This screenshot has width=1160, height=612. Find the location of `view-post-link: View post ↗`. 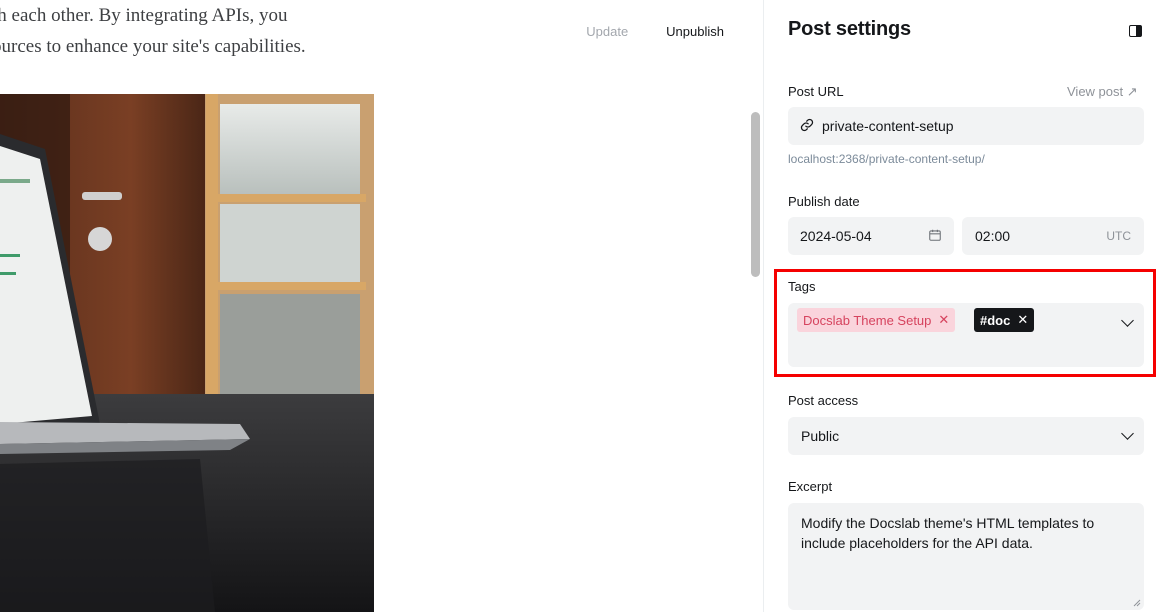

view-post-link: View post ↗ is located at coordinates (1102, 92).